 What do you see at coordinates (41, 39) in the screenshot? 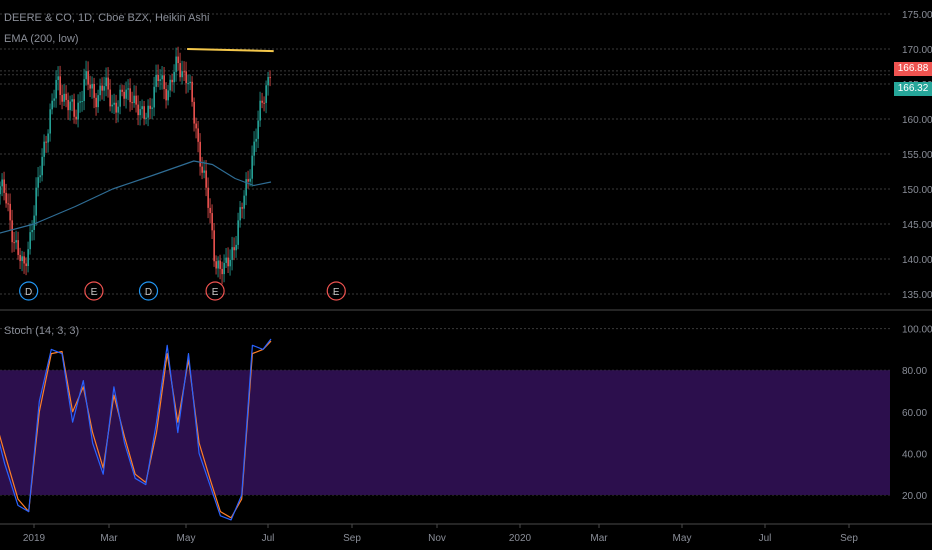
I see `ema-label: EMA (200, low)` at bounding box center [41, 39].